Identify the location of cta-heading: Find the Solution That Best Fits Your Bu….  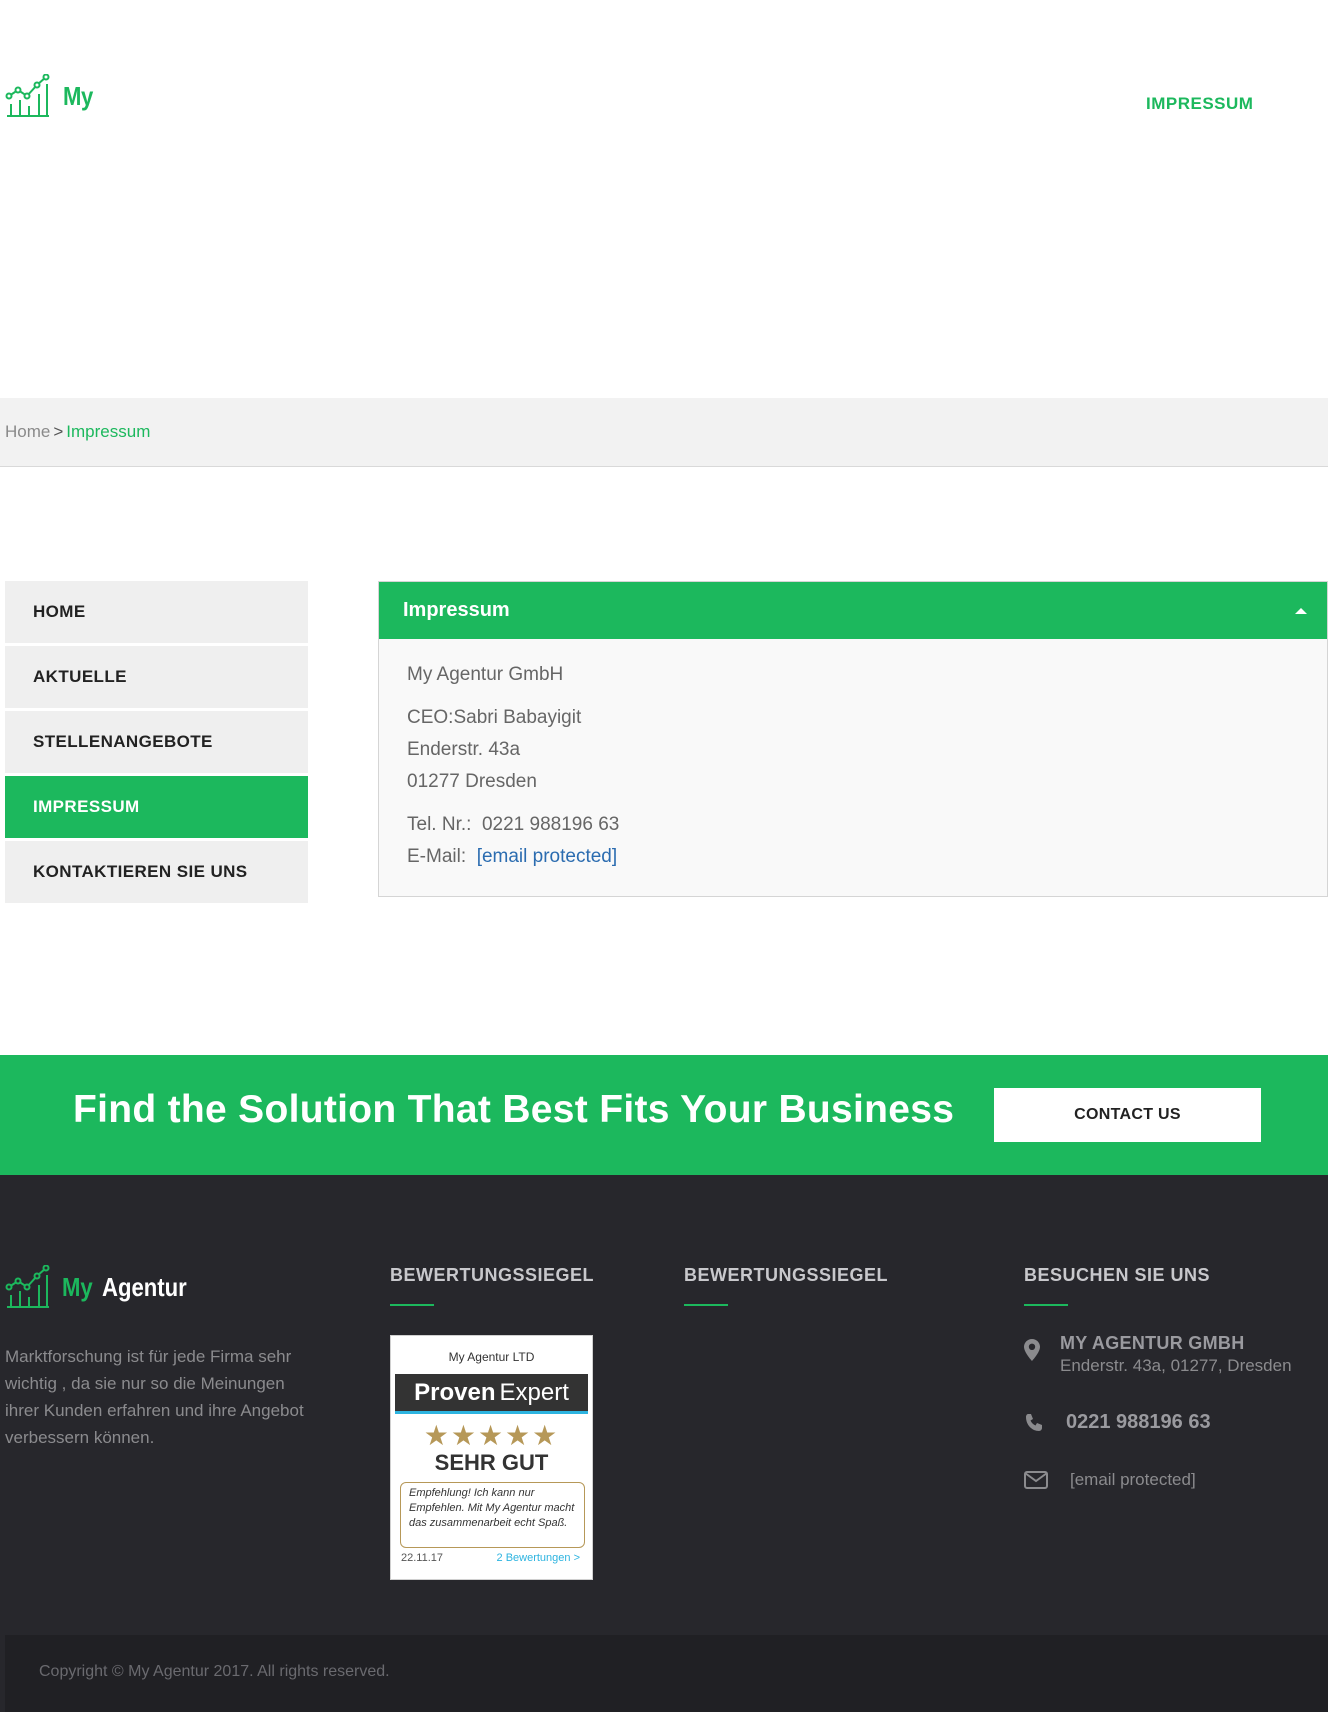
(514, 1109).